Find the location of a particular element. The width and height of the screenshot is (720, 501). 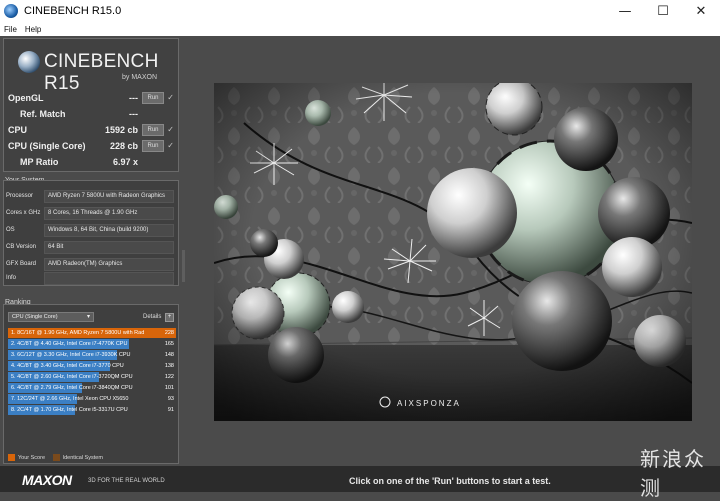

run-cpu-button: Run is located at coordinates (153, 130).